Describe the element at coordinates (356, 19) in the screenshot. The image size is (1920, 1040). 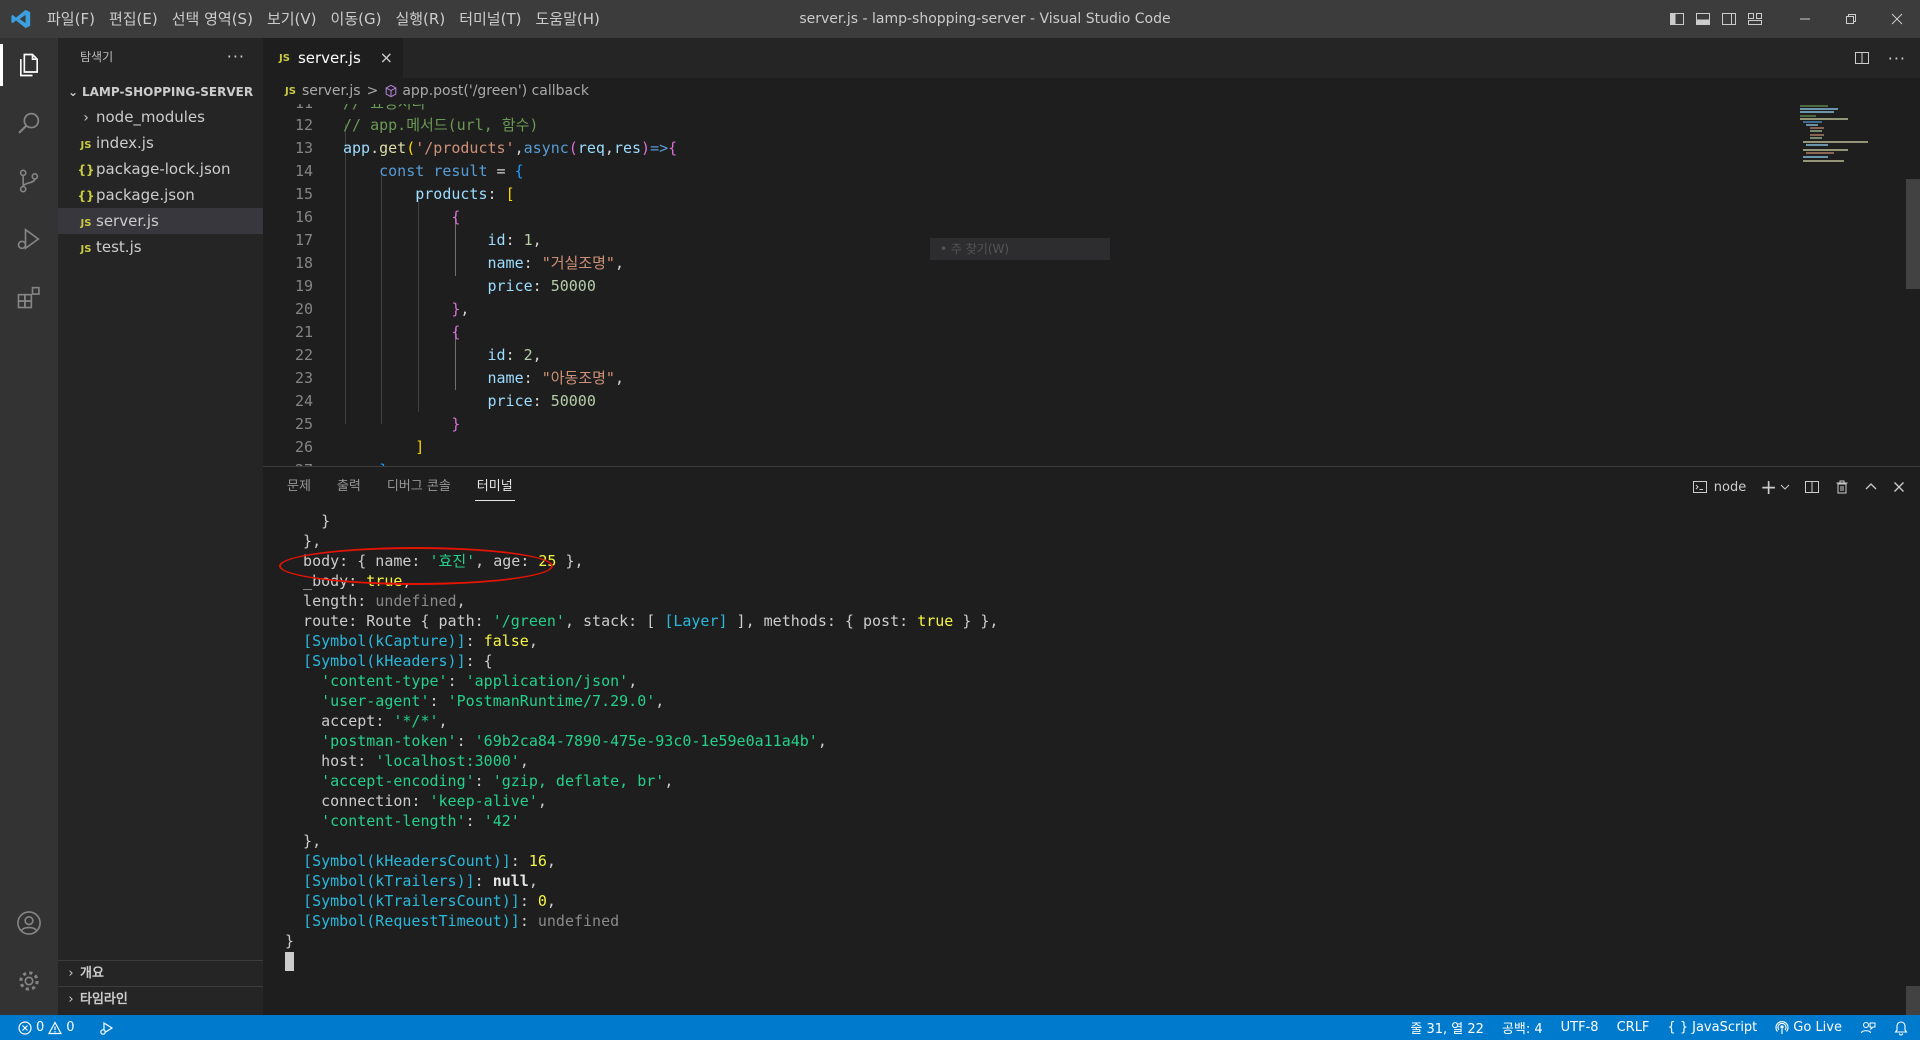
I see `menu-go: 이동(G)` at that location.